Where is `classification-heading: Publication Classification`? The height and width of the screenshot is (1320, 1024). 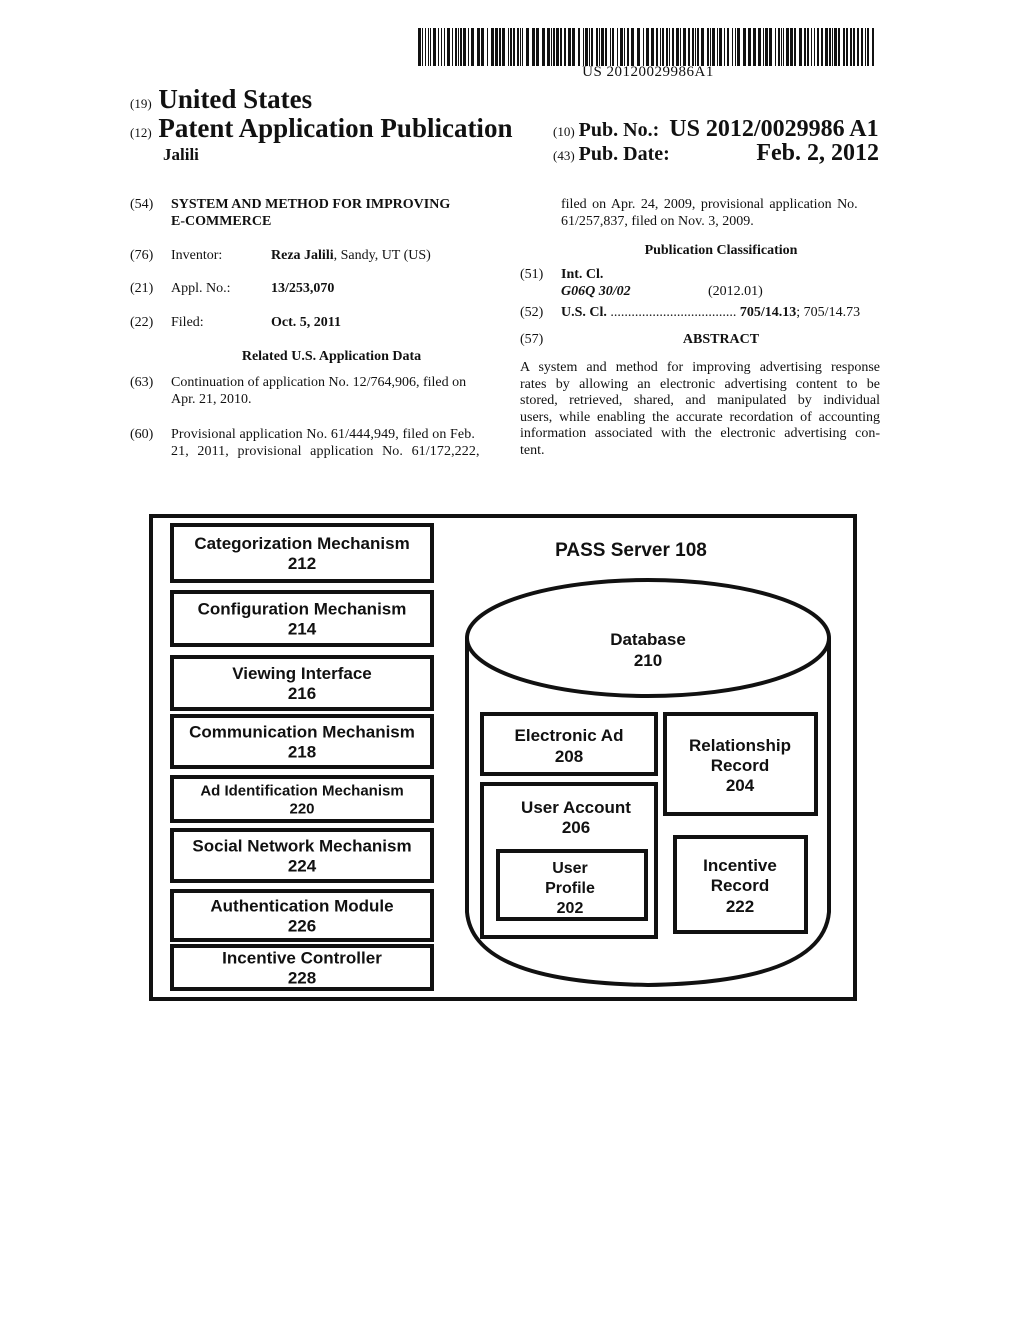
classification-heading: Publication Classification is located at coordinates (721, 250).